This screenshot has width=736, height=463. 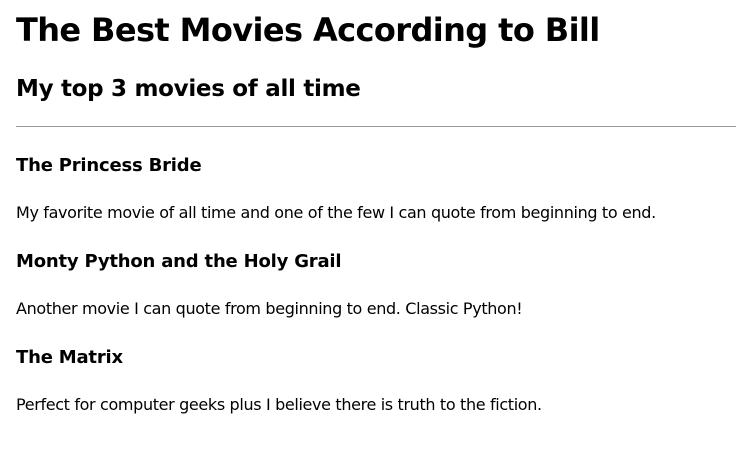 I want to click on movie-title: Monty Python and the Holy Grail, so click(x=179, y=261).